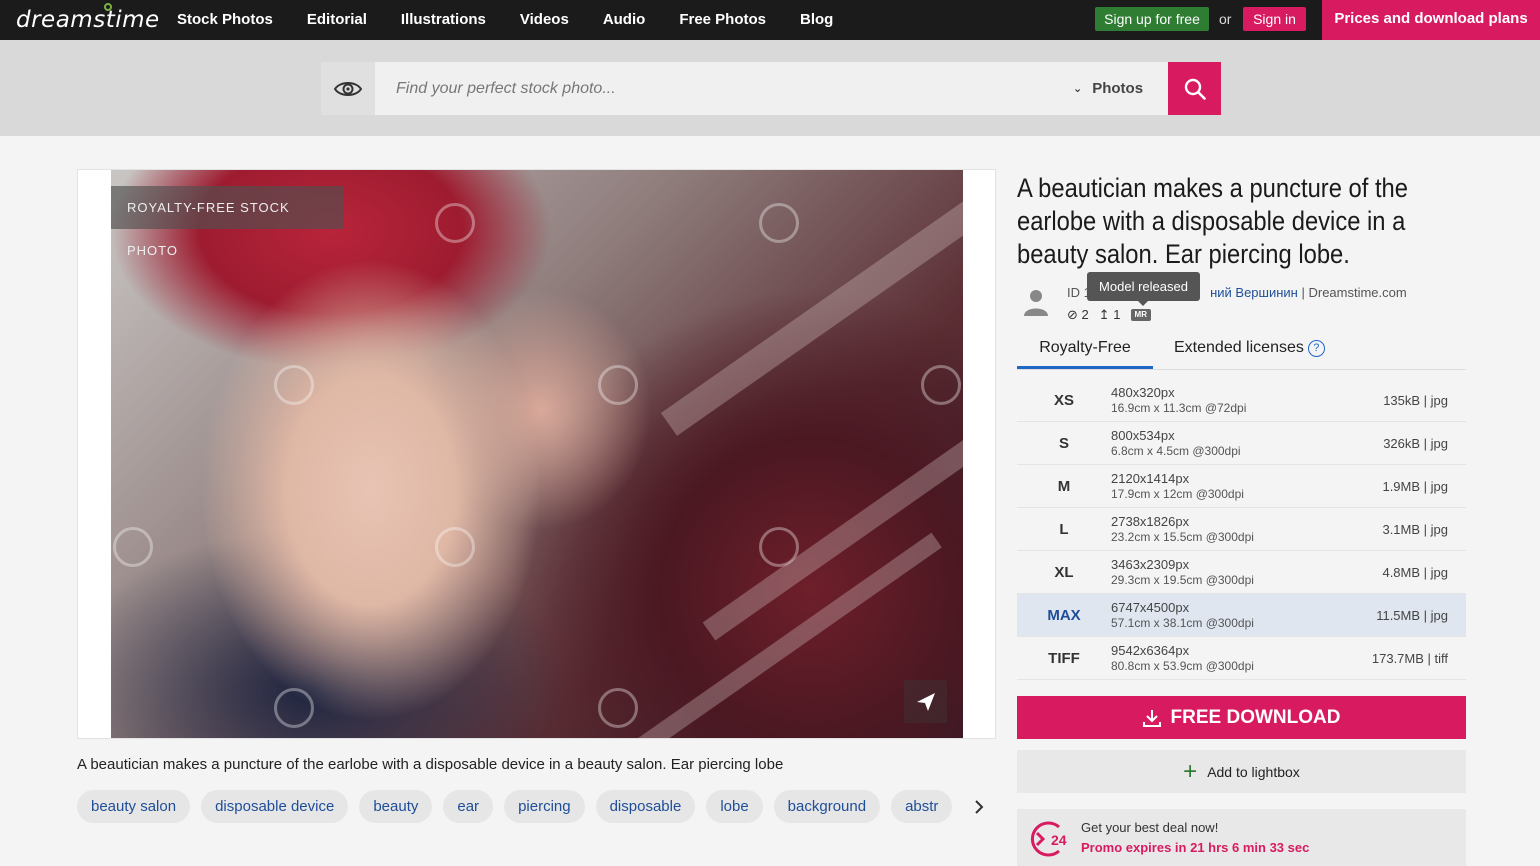 The height and width of the screenshot is (866, 1540). What do you see at coordinates (1241, 771) in the screenshot?
I see `add-to-lightbox-button: + Add to lightbox` at bounding box center [1241, 771].